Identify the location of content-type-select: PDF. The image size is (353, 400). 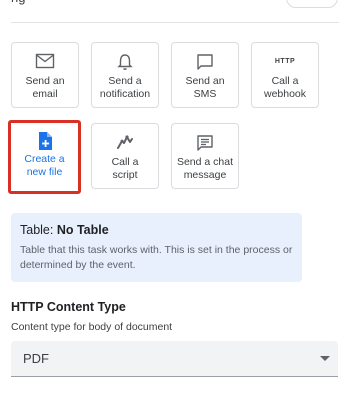
(174, 359).